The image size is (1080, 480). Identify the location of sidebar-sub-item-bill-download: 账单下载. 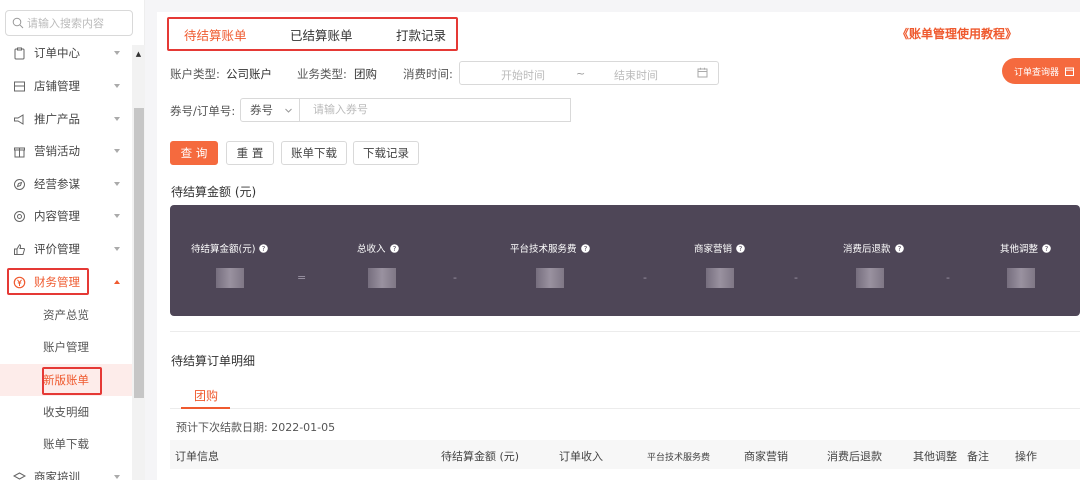
(66, 444).